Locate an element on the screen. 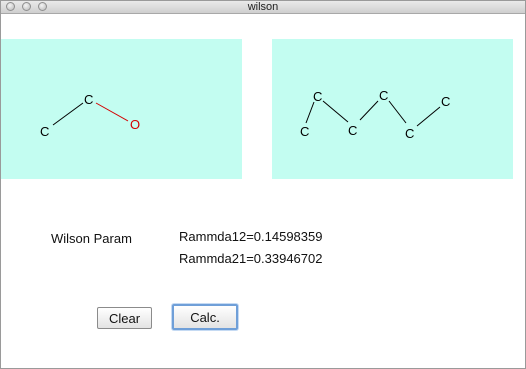 Image resolution: width=526 pixels, height=369 pixels. atom-o: O is located at coordinates (135, 124).